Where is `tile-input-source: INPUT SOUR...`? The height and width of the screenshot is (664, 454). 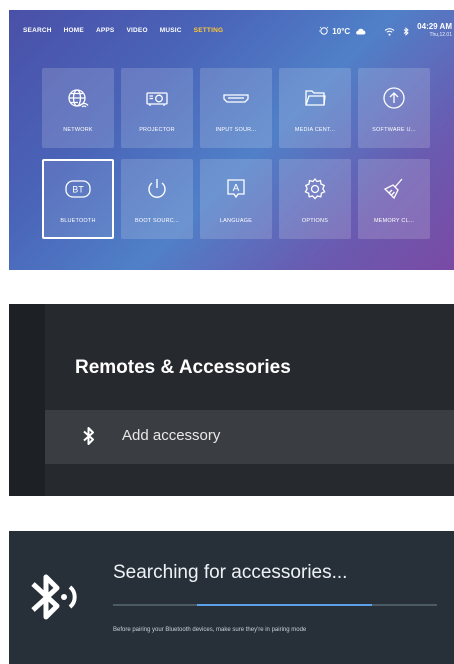
tile-input-source: INPUT SOUR... is located at coordinates (236, 108).